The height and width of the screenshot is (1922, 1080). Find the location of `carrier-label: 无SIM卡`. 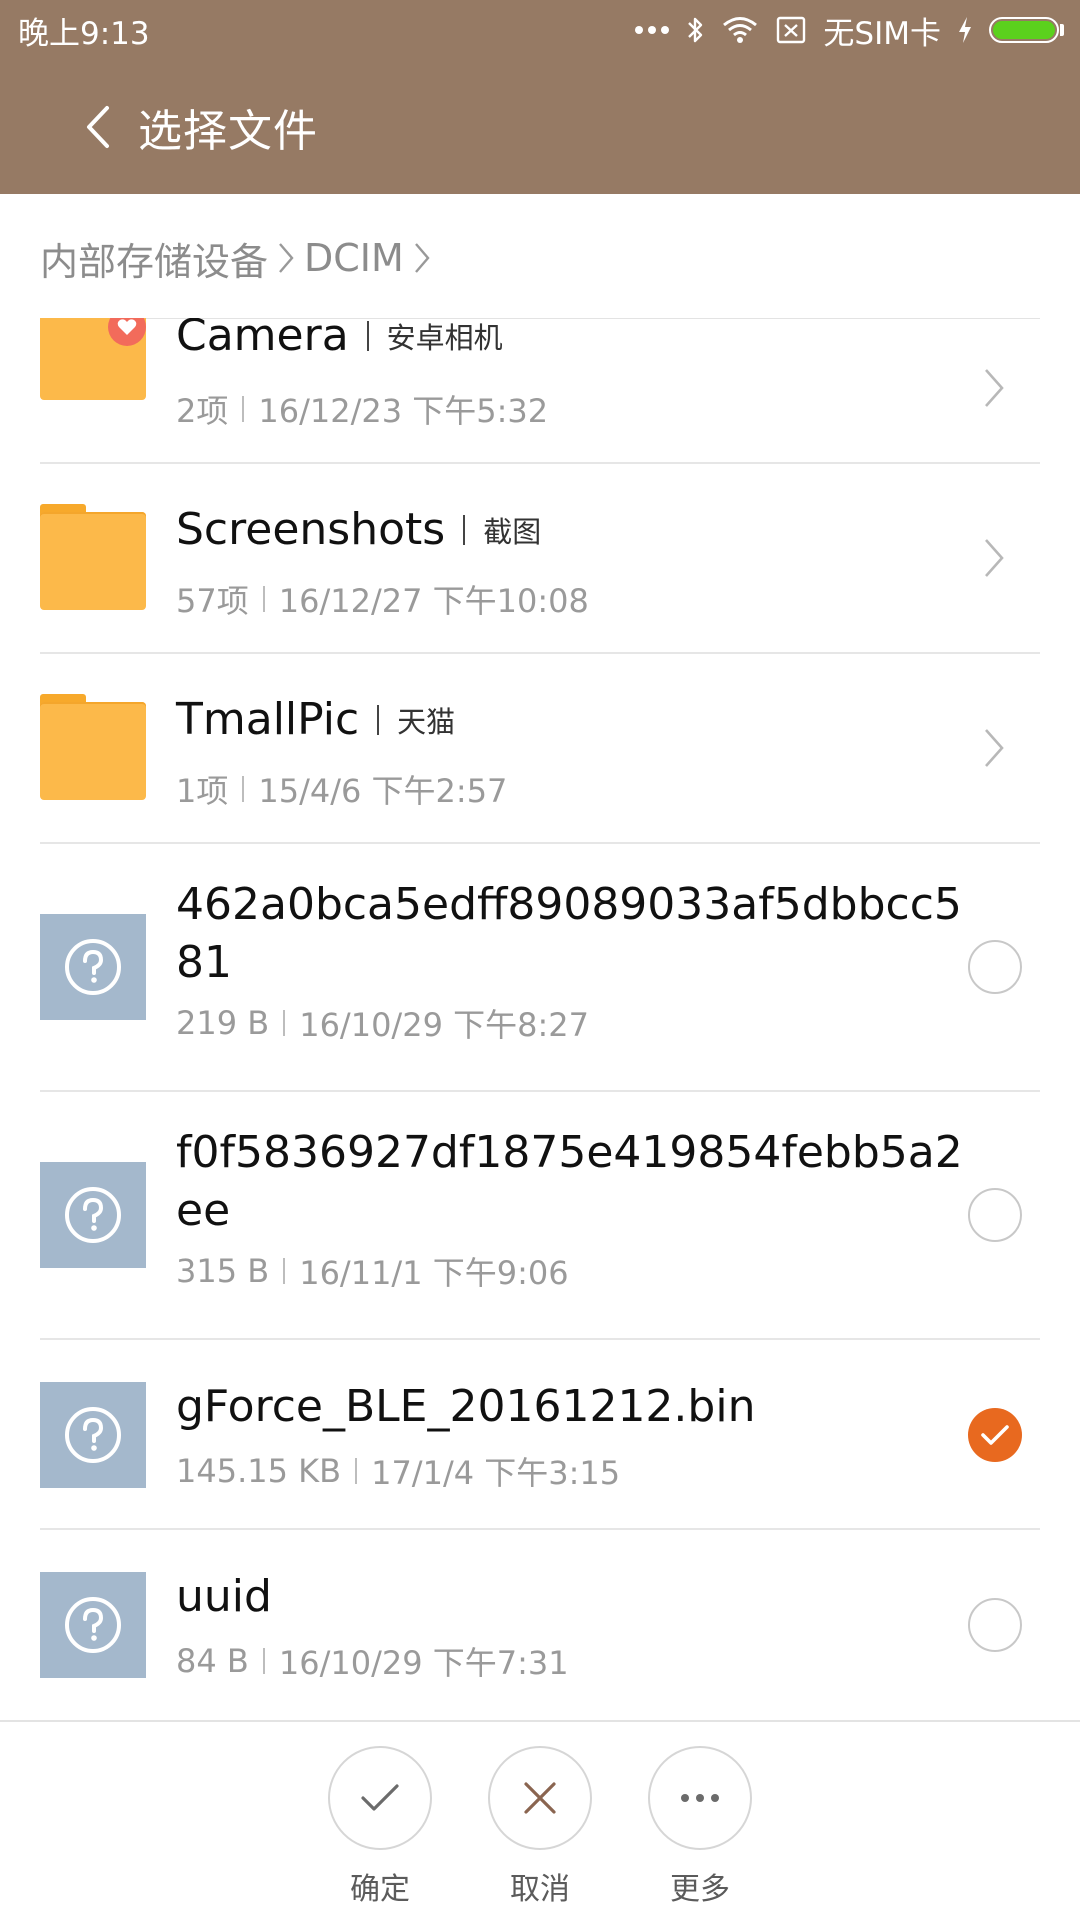

carrier-label: 无SIM卡 is located at coordinates (882, 33).